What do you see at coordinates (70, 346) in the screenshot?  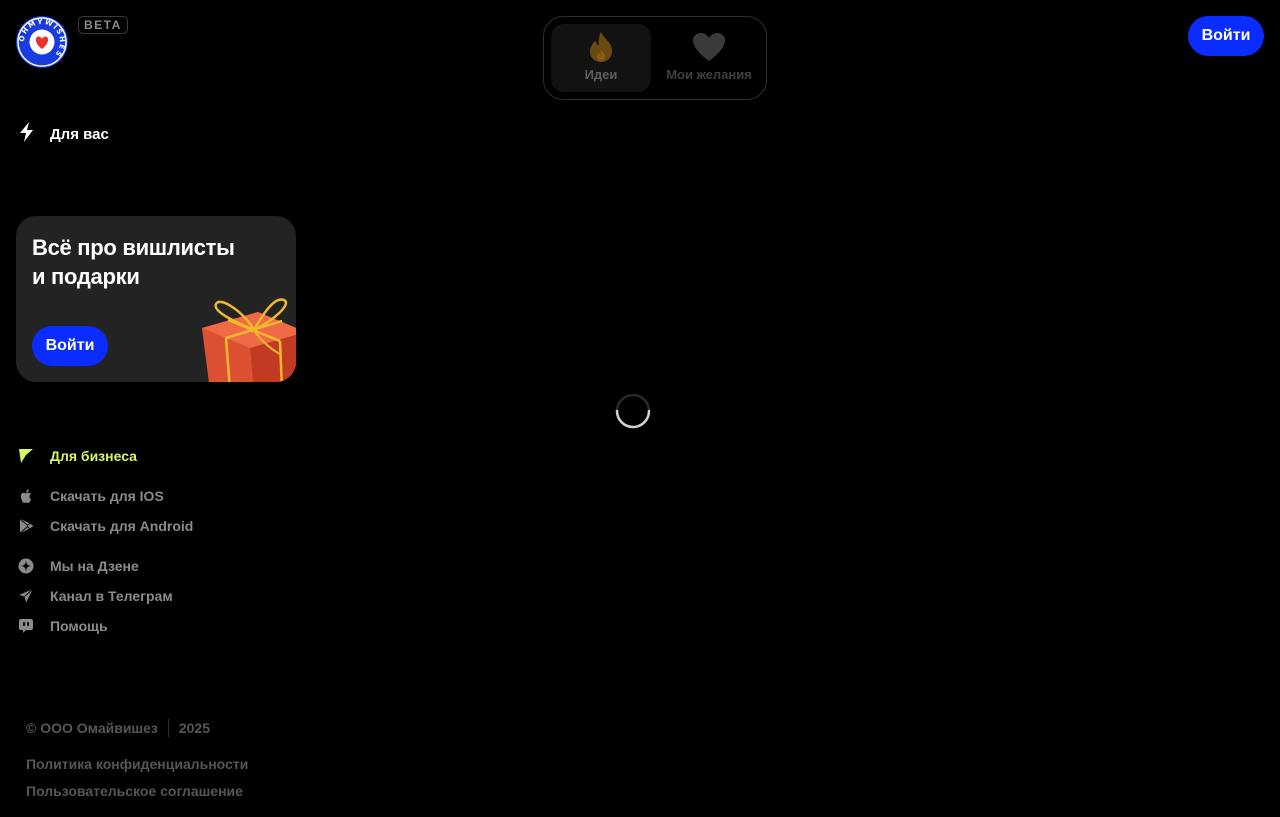 I see `promo-login-button: Войти` at bounding box center [70, 346].